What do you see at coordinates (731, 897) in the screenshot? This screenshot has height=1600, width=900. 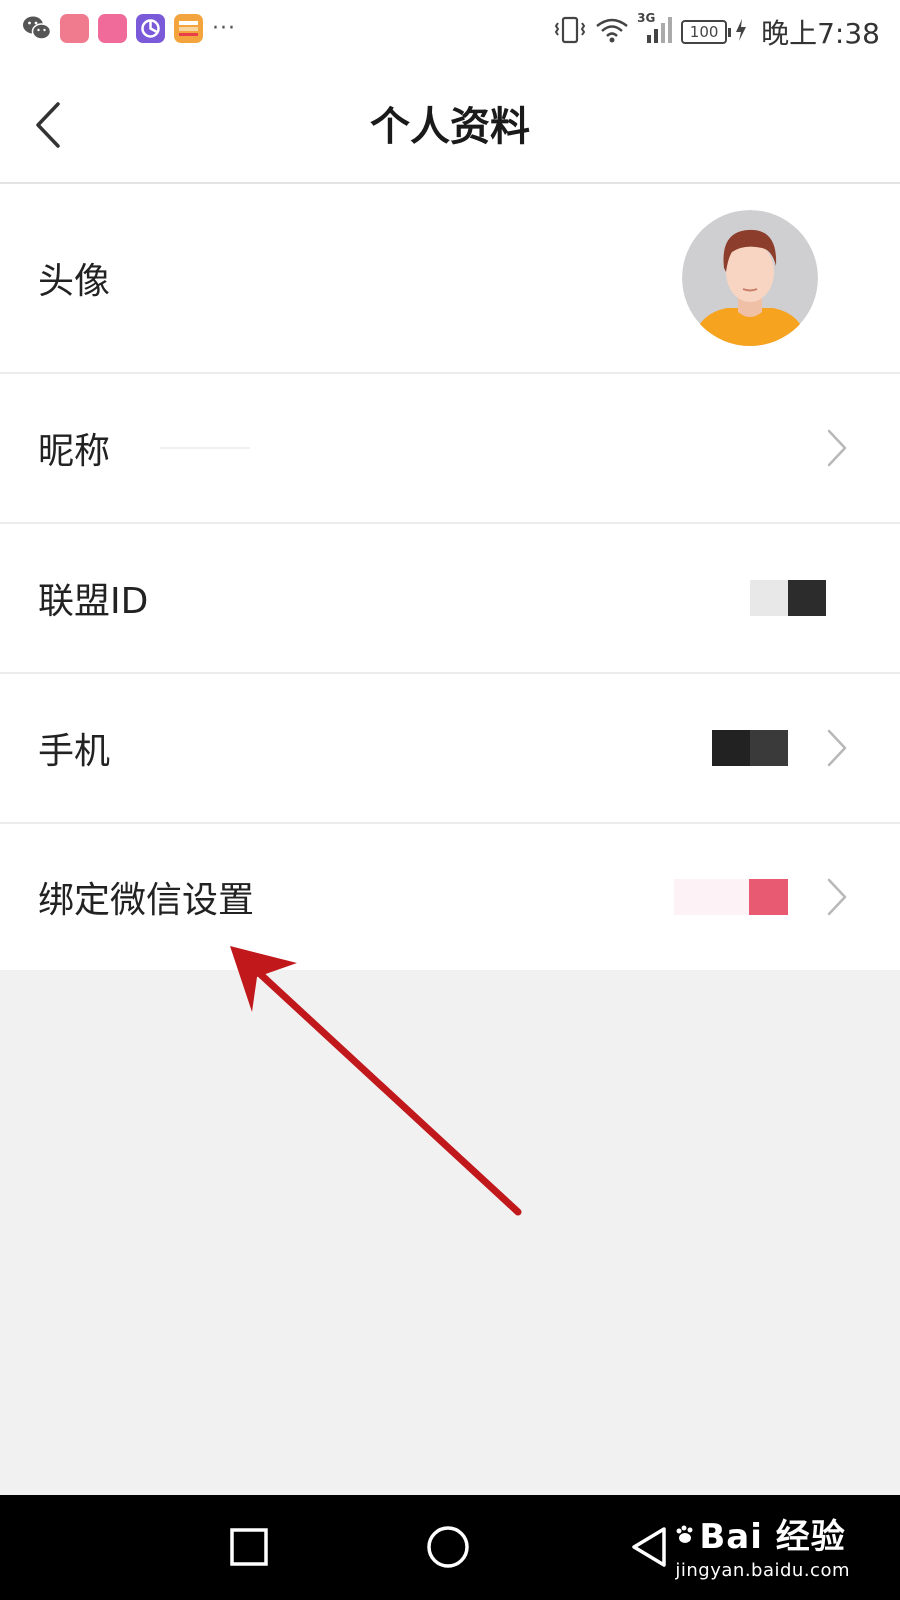 I see `wechat-value-redacted` at bounding box center [731, 897].